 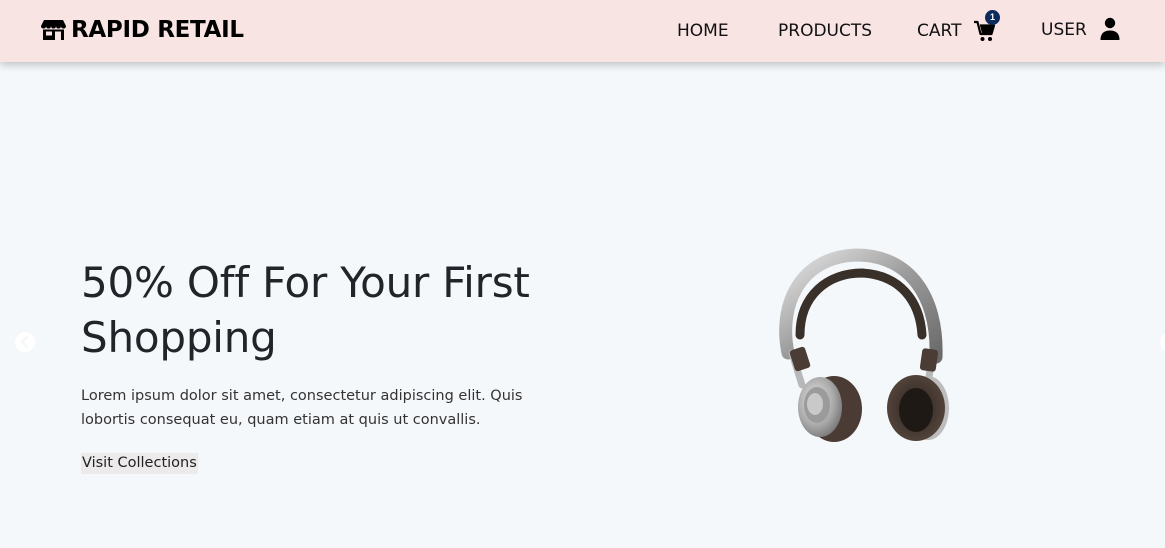 What do you see at coordinates (139, 463) in the screenshot?
I see `visit-collections-button: Visit Collections` at bounding box center [139, 463].